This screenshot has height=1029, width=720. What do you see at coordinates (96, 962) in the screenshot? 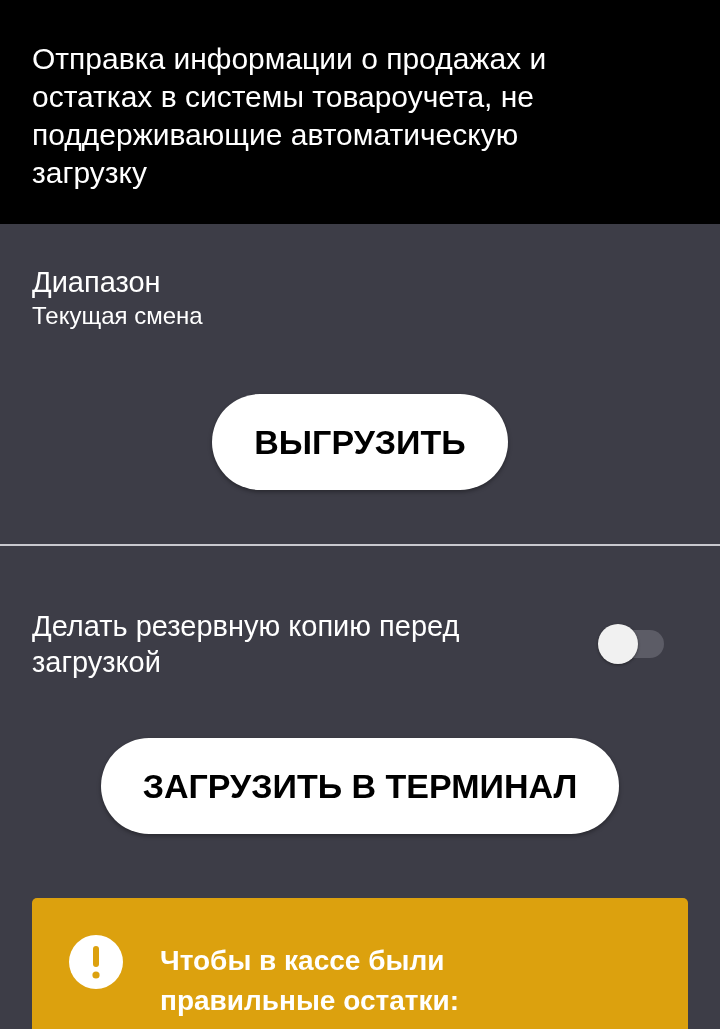
I see `exclamation-icon` at bounding box center [96, 962].